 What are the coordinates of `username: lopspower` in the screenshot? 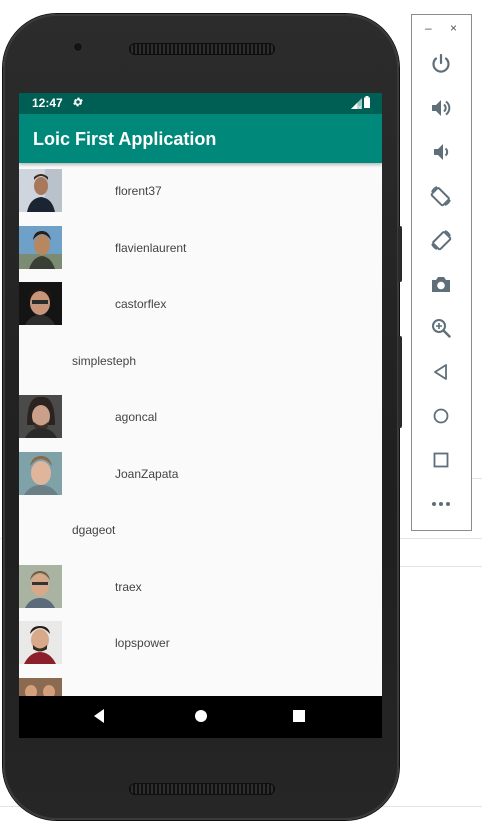 It's located at (142, 643).